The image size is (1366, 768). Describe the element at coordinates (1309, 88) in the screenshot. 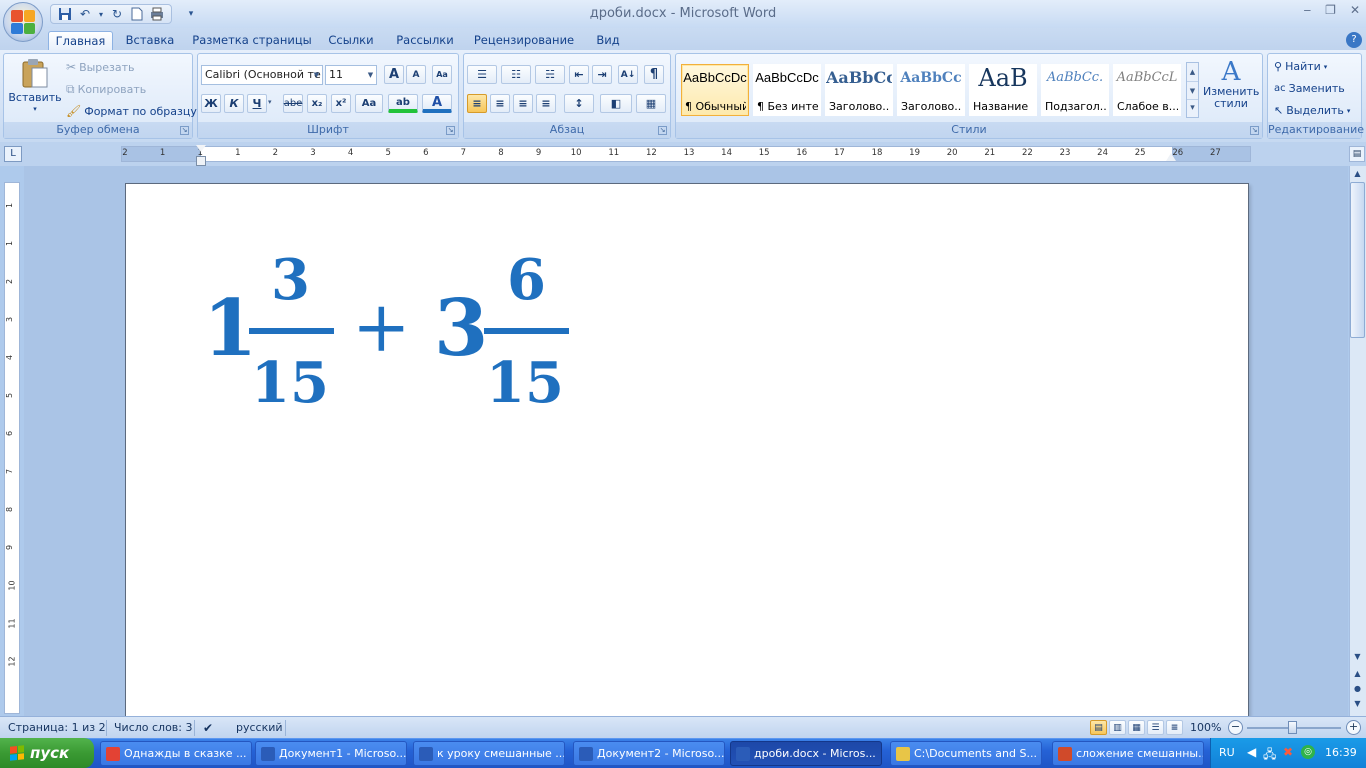

I see `replace-button: ac Заменить` at that location.